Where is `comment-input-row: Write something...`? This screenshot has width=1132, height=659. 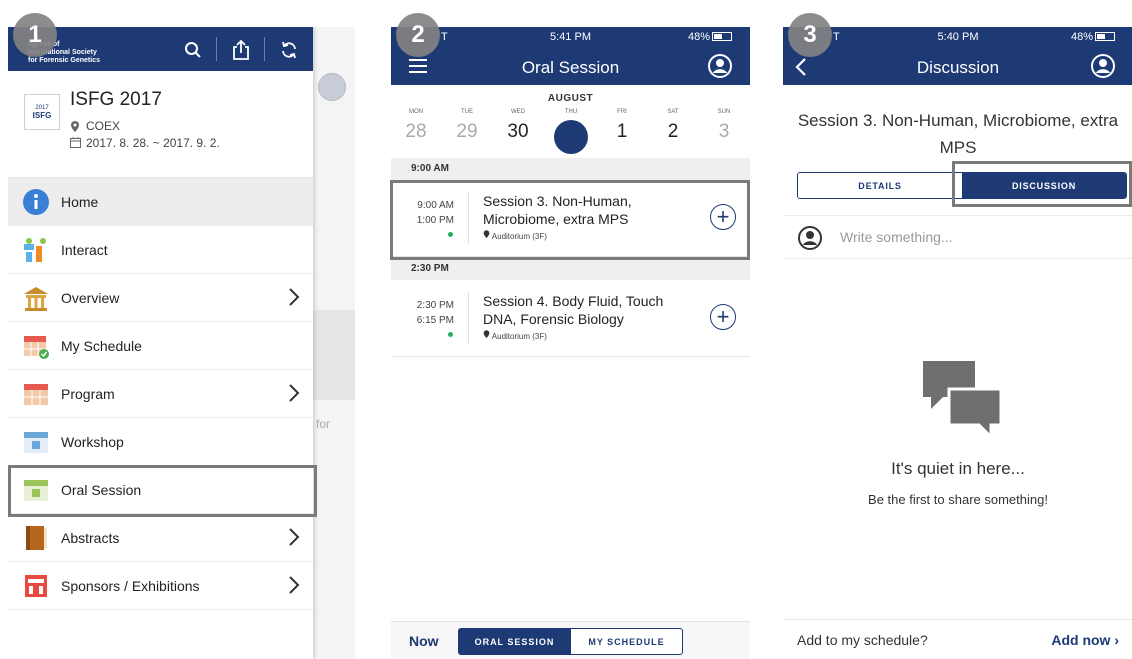
comment-input-row: Write something... is located at coordinates (957, 237).